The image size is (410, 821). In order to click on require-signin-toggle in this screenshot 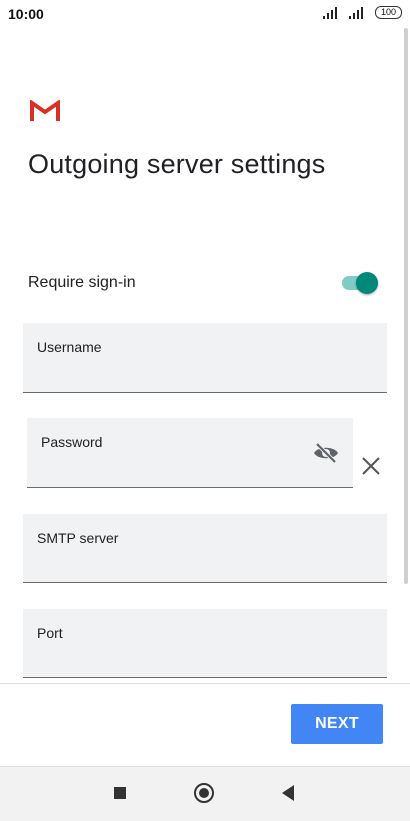, I will do `click(361, 283)`.